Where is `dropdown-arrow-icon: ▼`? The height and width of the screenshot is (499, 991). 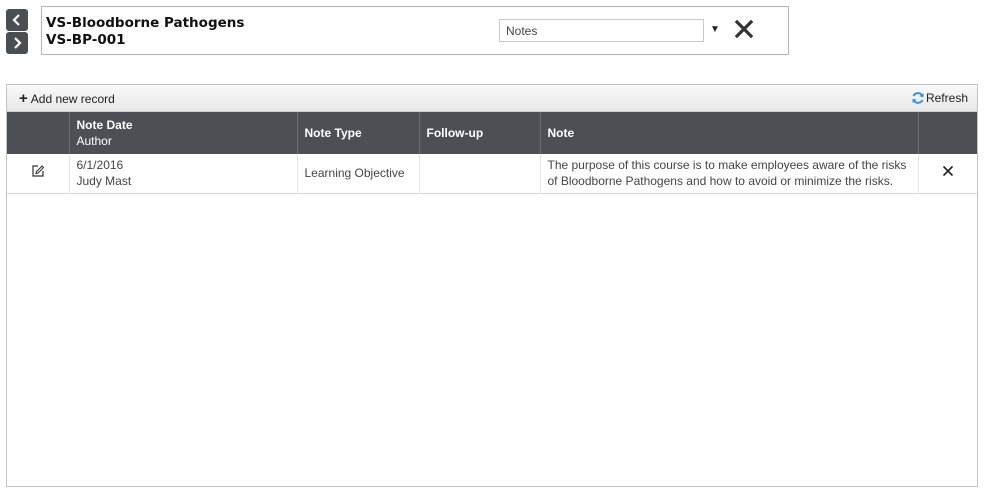
dropdown-arrow-icon: ▼ is located at coordinates (715, 29).